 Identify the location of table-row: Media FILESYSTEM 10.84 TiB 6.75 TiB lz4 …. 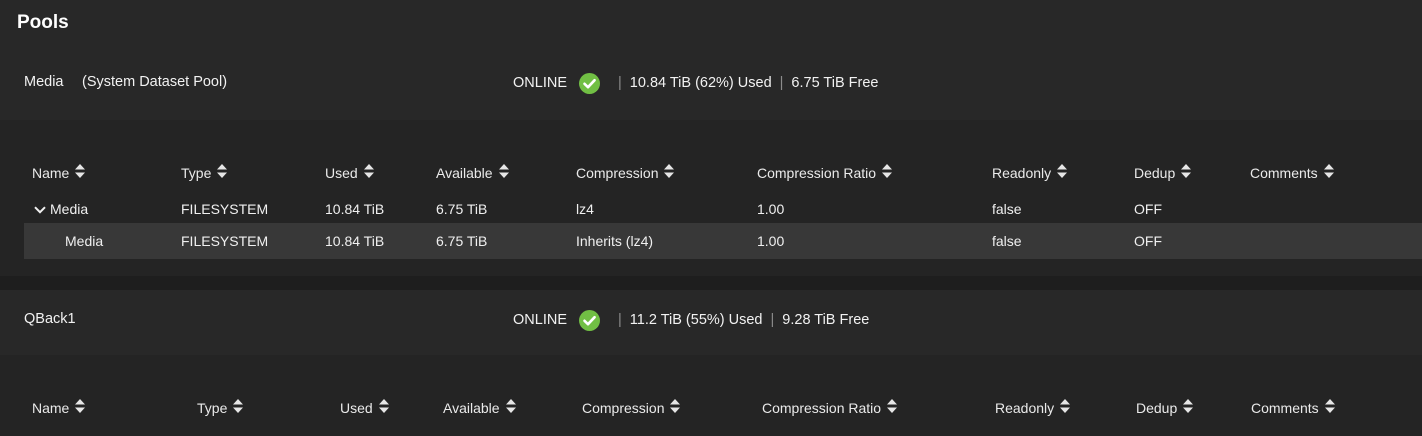
(723, 209).